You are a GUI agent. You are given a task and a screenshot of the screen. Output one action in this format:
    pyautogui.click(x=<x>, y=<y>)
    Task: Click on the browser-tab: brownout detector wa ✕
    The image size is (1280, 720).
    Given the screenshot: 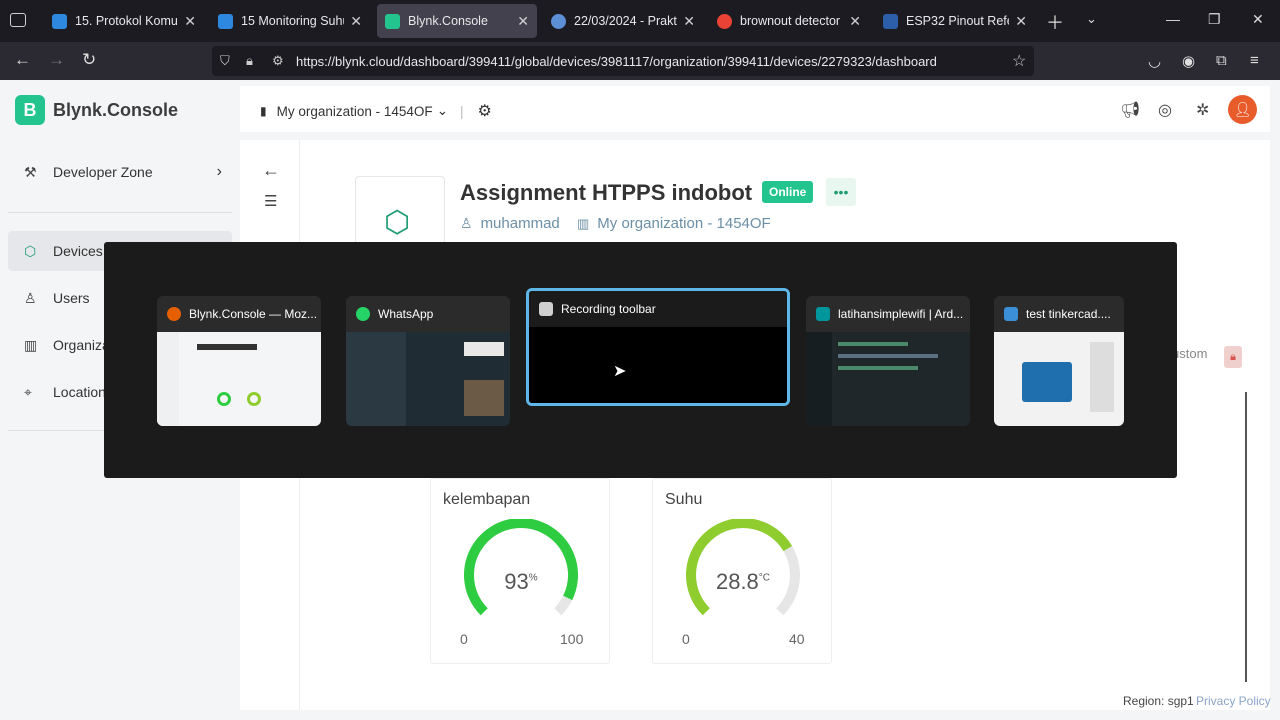 What is the action you would take?
    pyautogui.click(x=789, y=21)
    